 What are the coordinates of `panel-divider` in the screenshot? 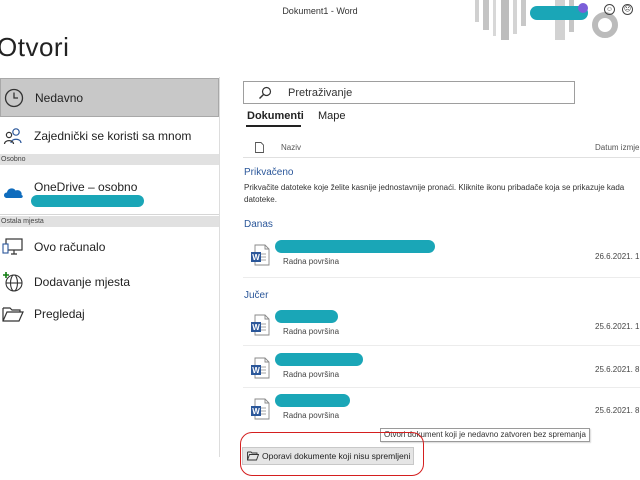 It's located at (219, 267).